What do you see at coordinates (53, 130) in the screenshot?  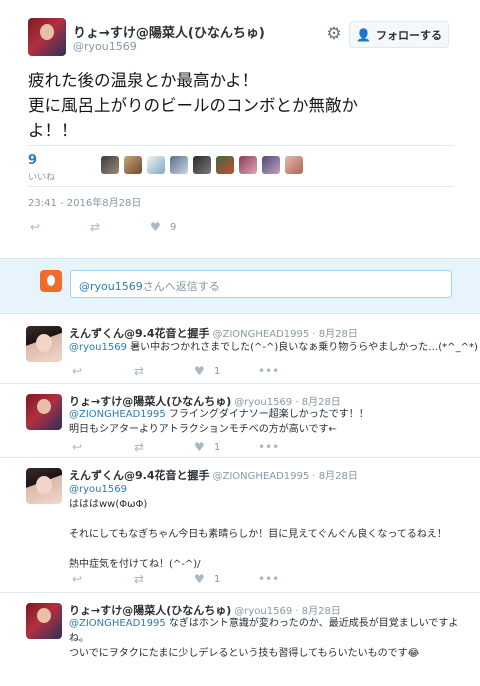 I see `tweet-text-line: よ！！` at bounding box center [53, 130].